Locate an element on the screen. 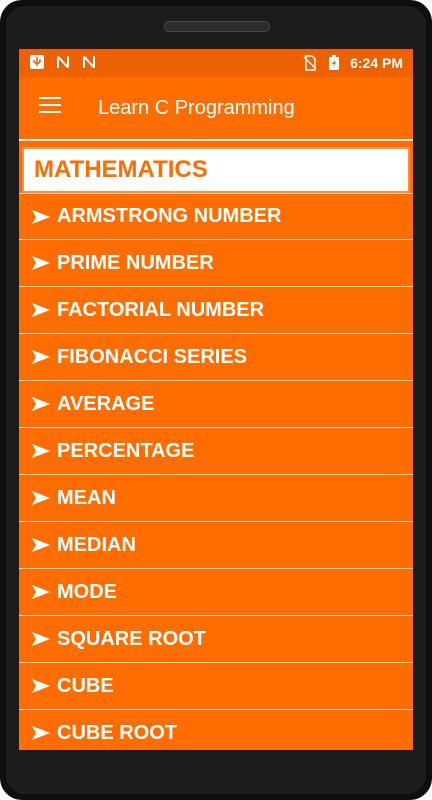 Image resolution: width=432 pixels, height=800 pixels. usb-icon is located at coordinates (37, 62).